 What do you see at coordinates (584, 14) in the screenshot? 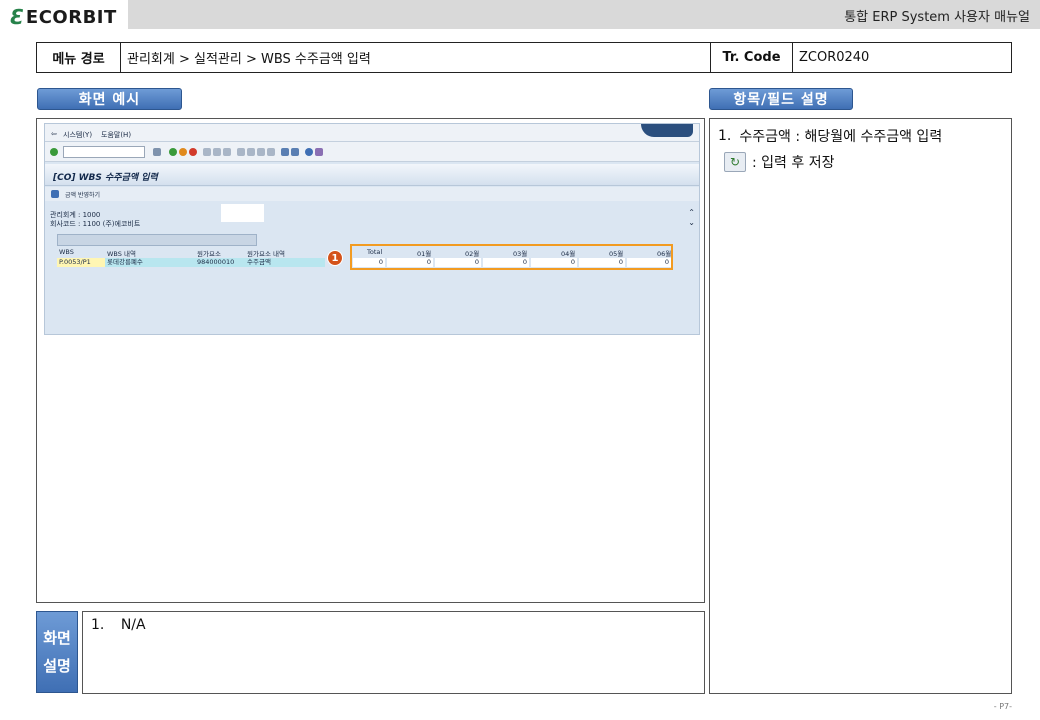
I see `header-bar: 통합 ERP System 사용자 매뉴얼` at bounding box center [584, 14].